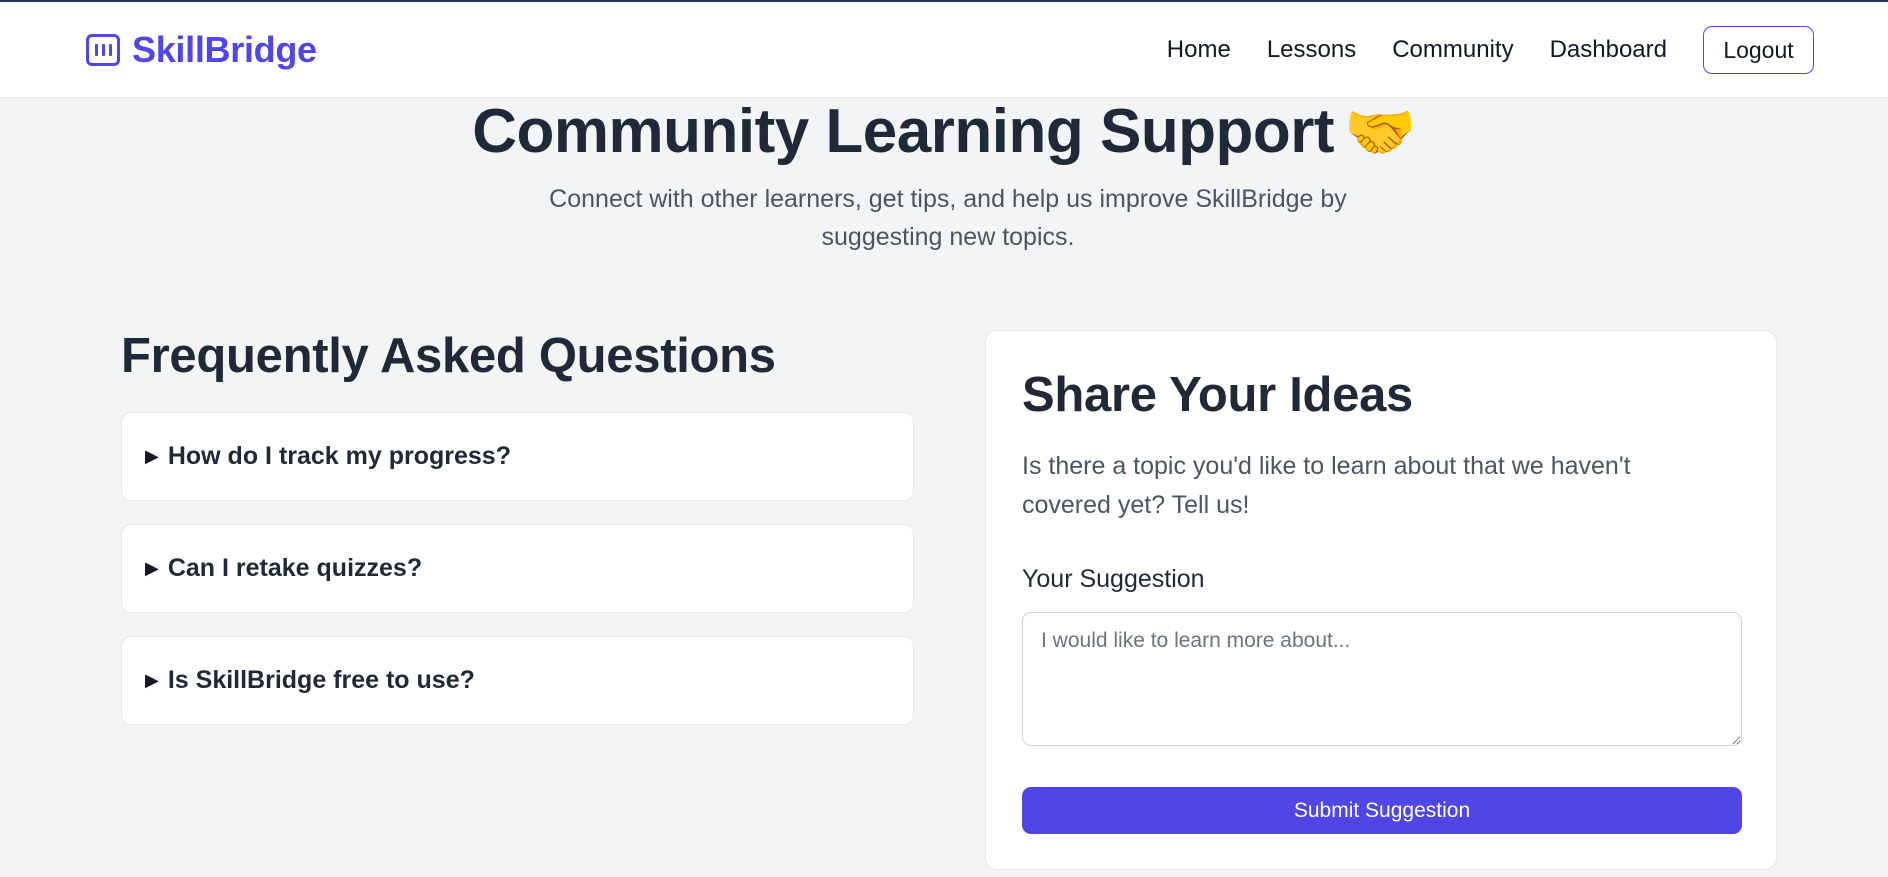  I want to click on suggestion-textarea, so click(1382, 679).